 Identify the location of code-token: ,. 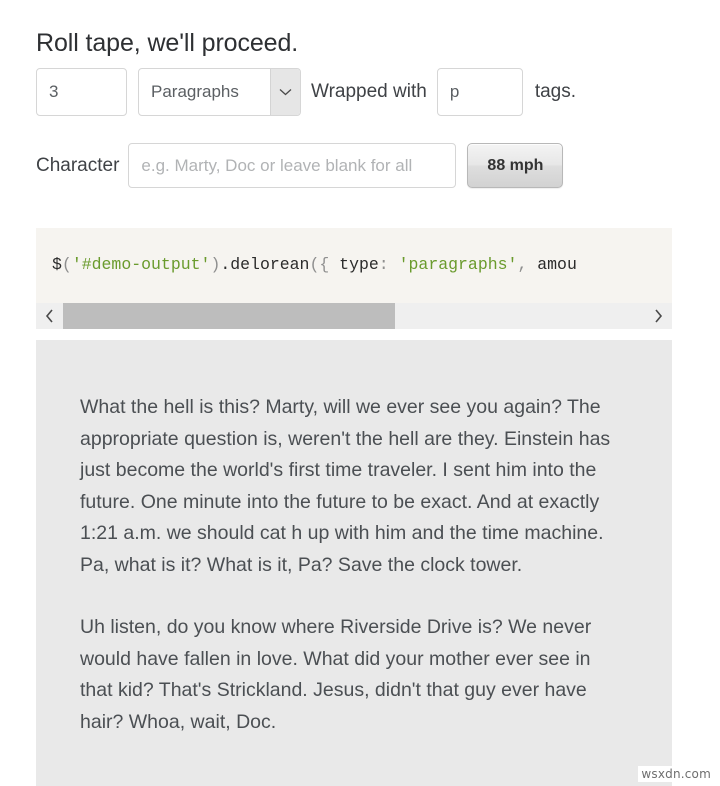
(522, 264).